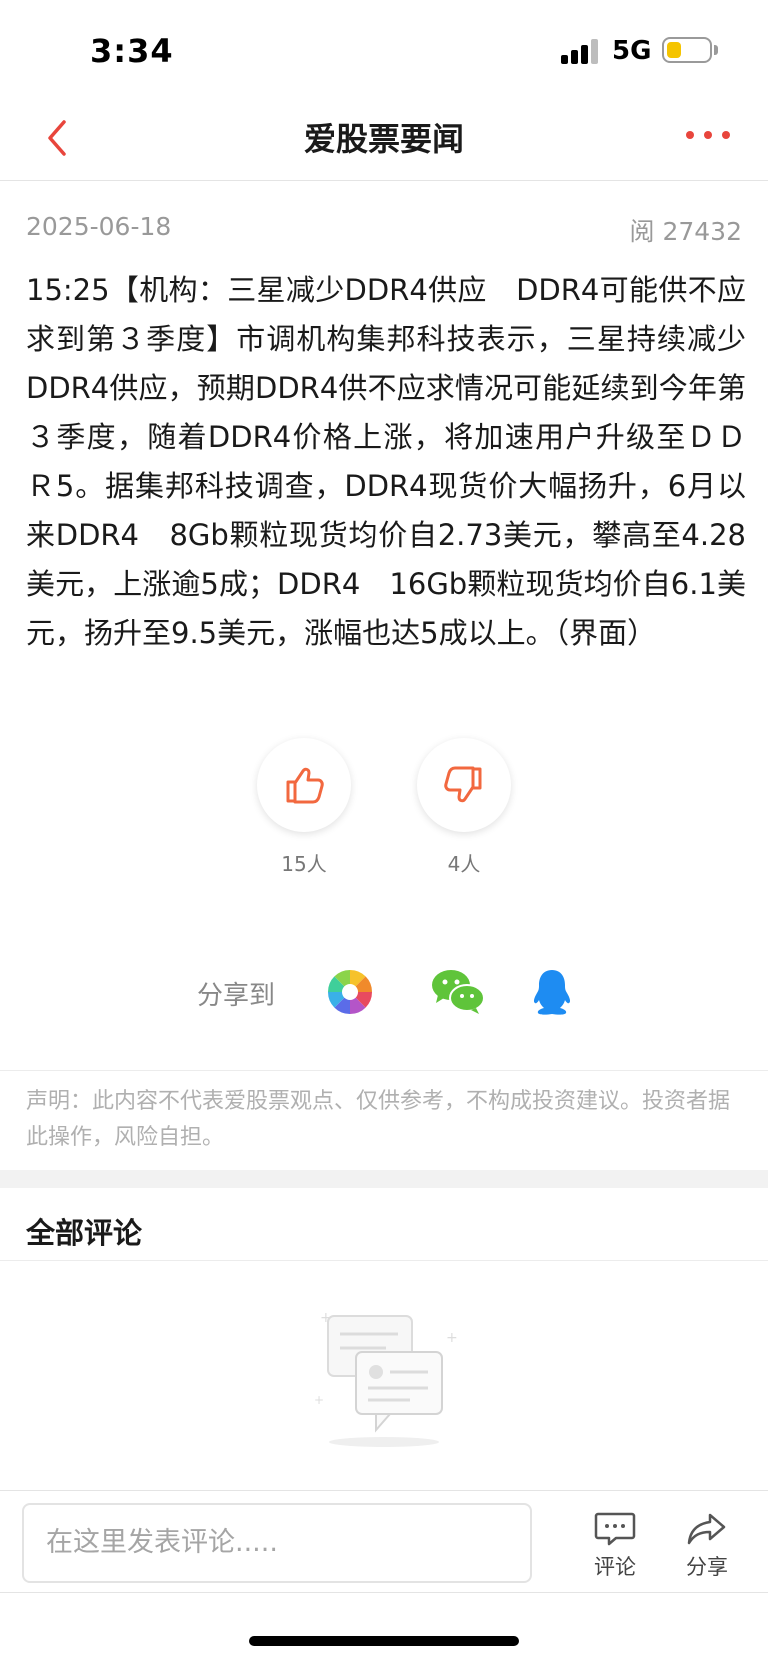 This screenshot has width=768, height=1663. I want to click on dislike-vote: 4人, so click(464, 807).